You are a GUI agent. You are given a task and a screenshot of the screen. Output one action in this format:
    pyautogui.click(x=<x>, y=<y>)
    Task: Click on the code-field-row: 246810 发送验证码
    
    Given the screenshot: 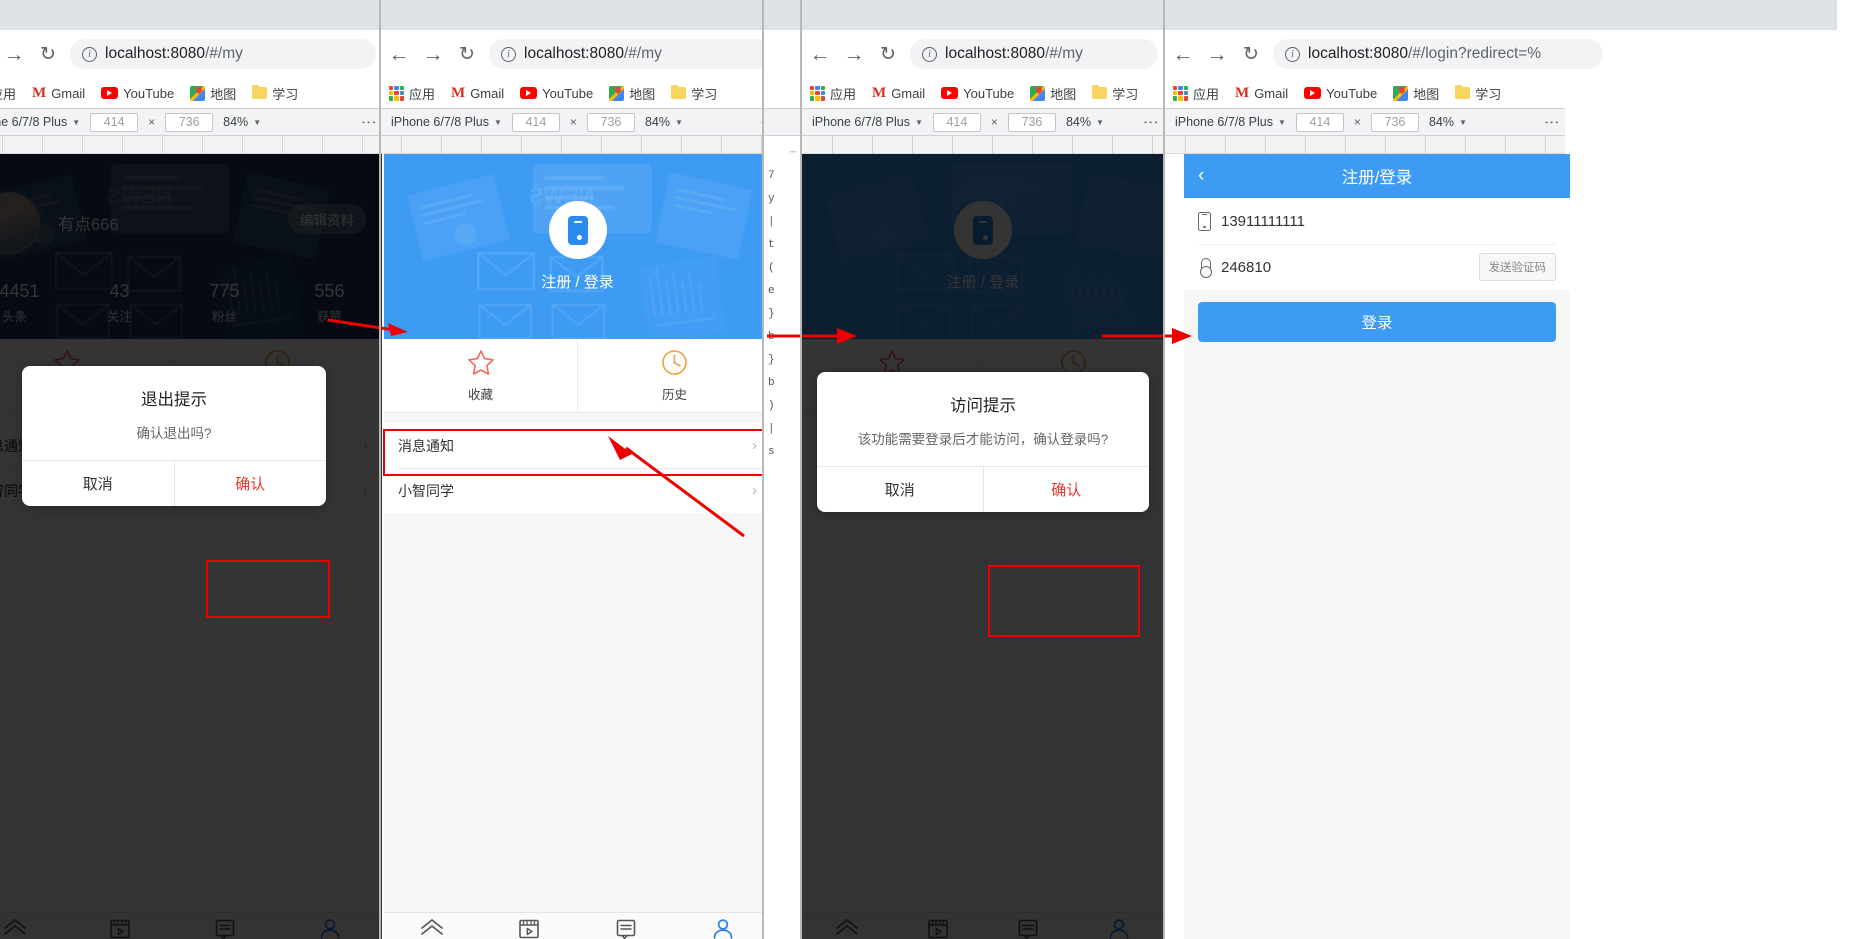 What is the action you would take?
    pyautogui.click(x=1377, y=267)
    